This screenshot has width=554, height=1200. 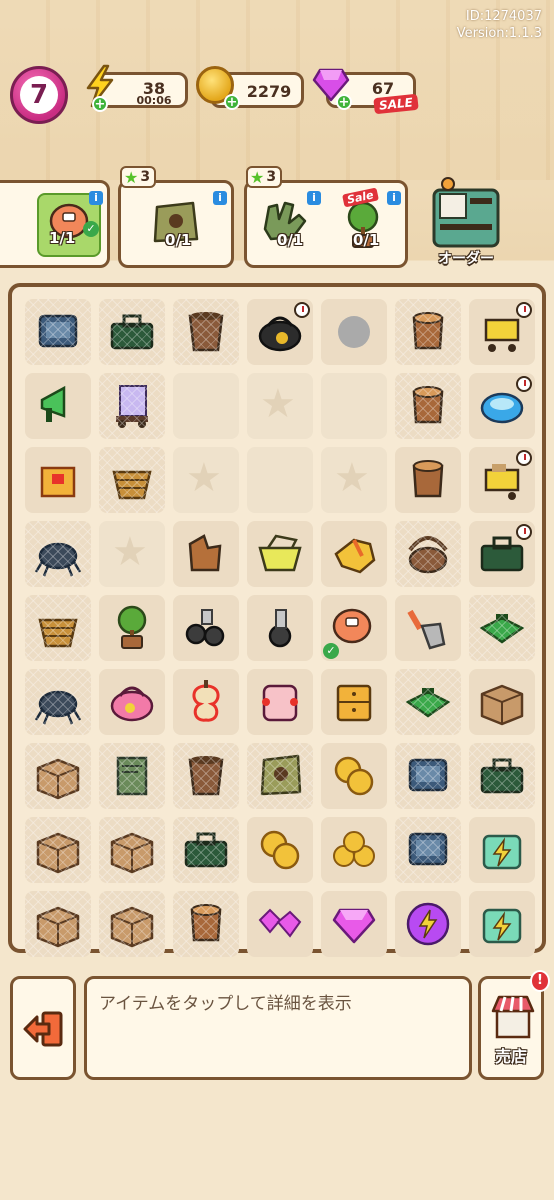 I want to click on stump-broken-icon, so click(x=205, y=553).